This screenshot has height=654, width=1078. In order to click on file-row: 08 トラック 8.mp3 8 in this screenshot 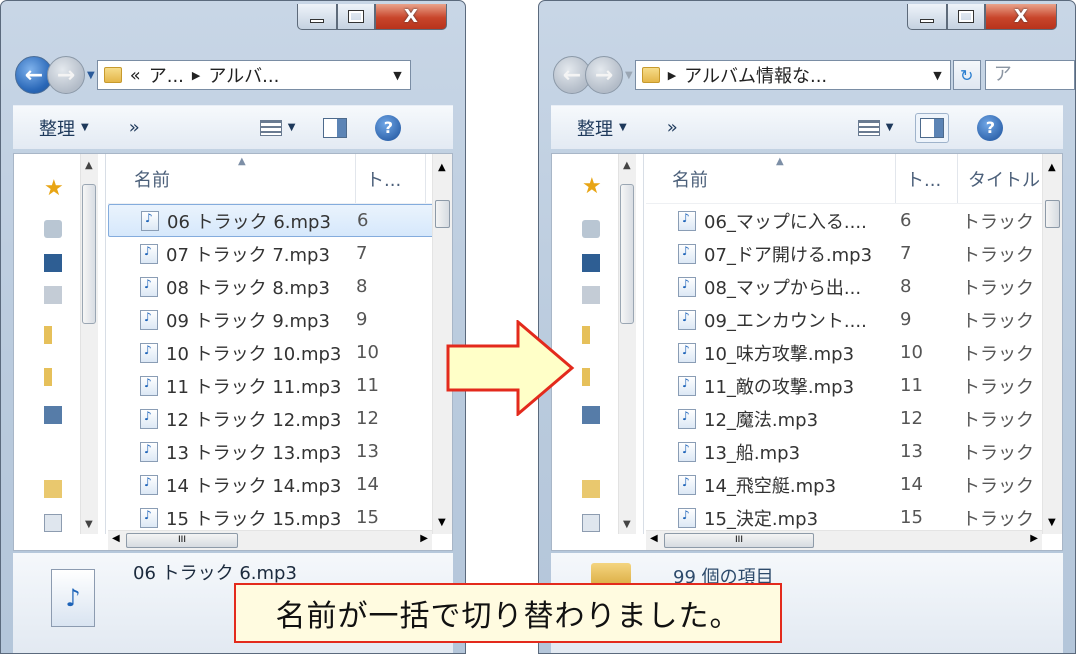, I will do `click(280, 286)`.